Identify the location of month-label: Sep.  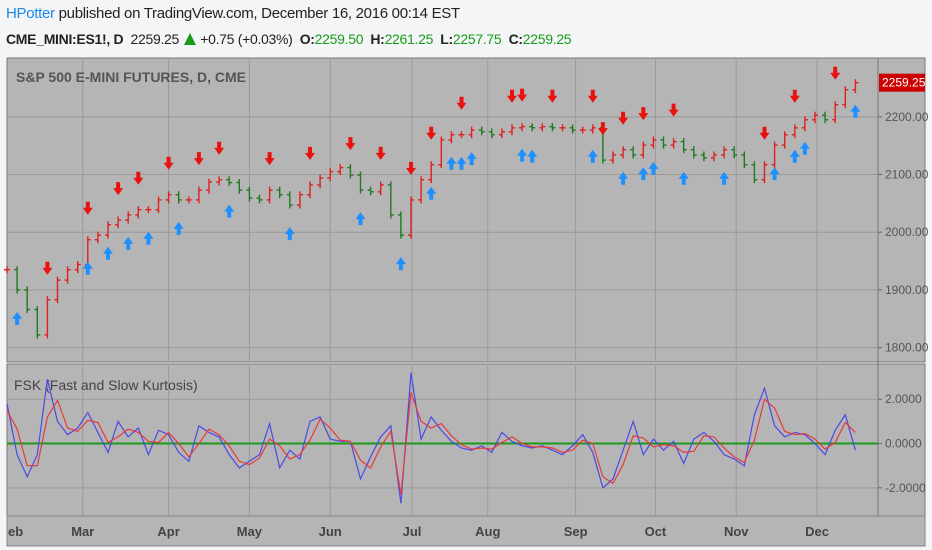
(576, 531).